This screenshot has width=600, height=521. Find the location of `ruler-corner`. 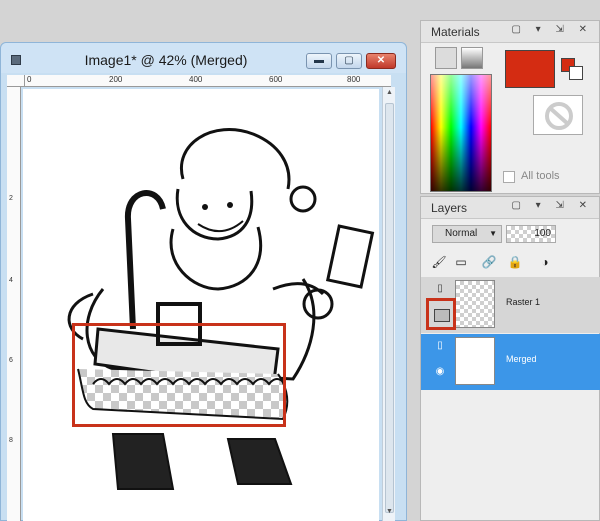

ruler-corner is located at coordinates (16, 81).